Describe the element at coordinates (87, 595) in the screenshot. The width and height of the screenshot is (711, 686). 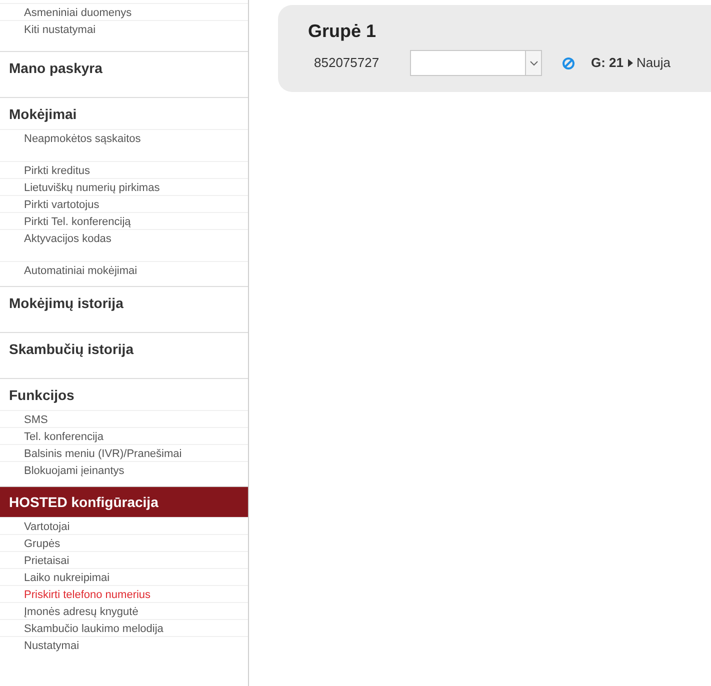
I see `sidebar-item: Priskirti telefono numerius` at that location.